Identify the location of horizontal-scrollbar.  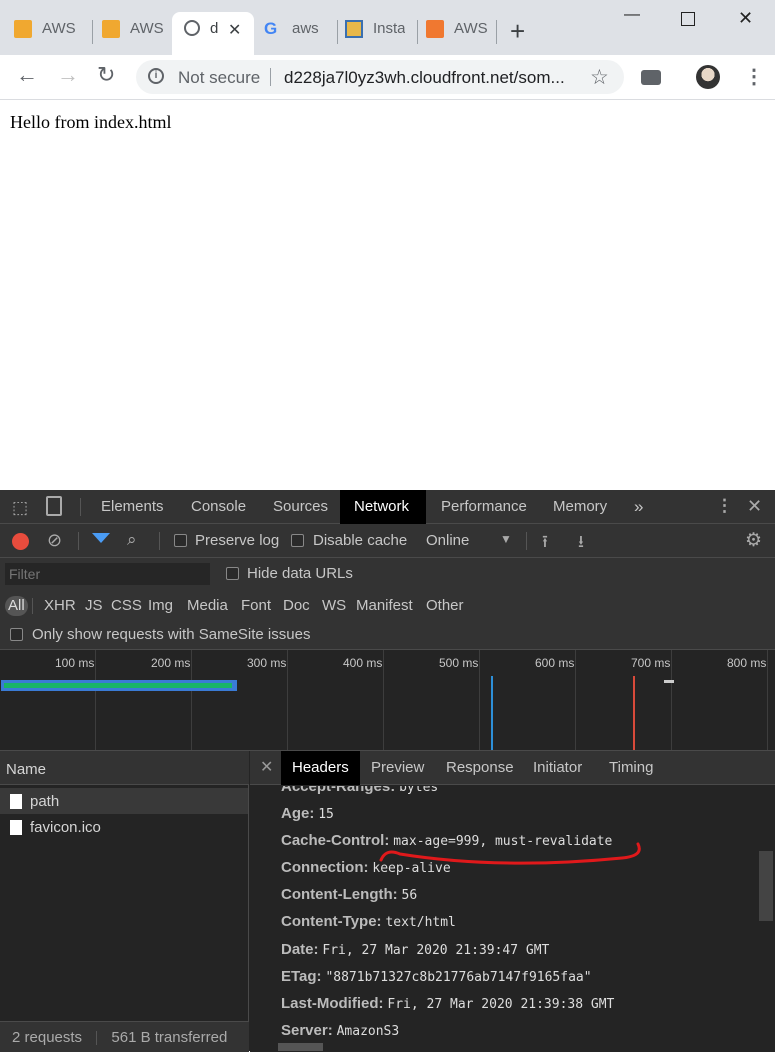
(300, 1047).